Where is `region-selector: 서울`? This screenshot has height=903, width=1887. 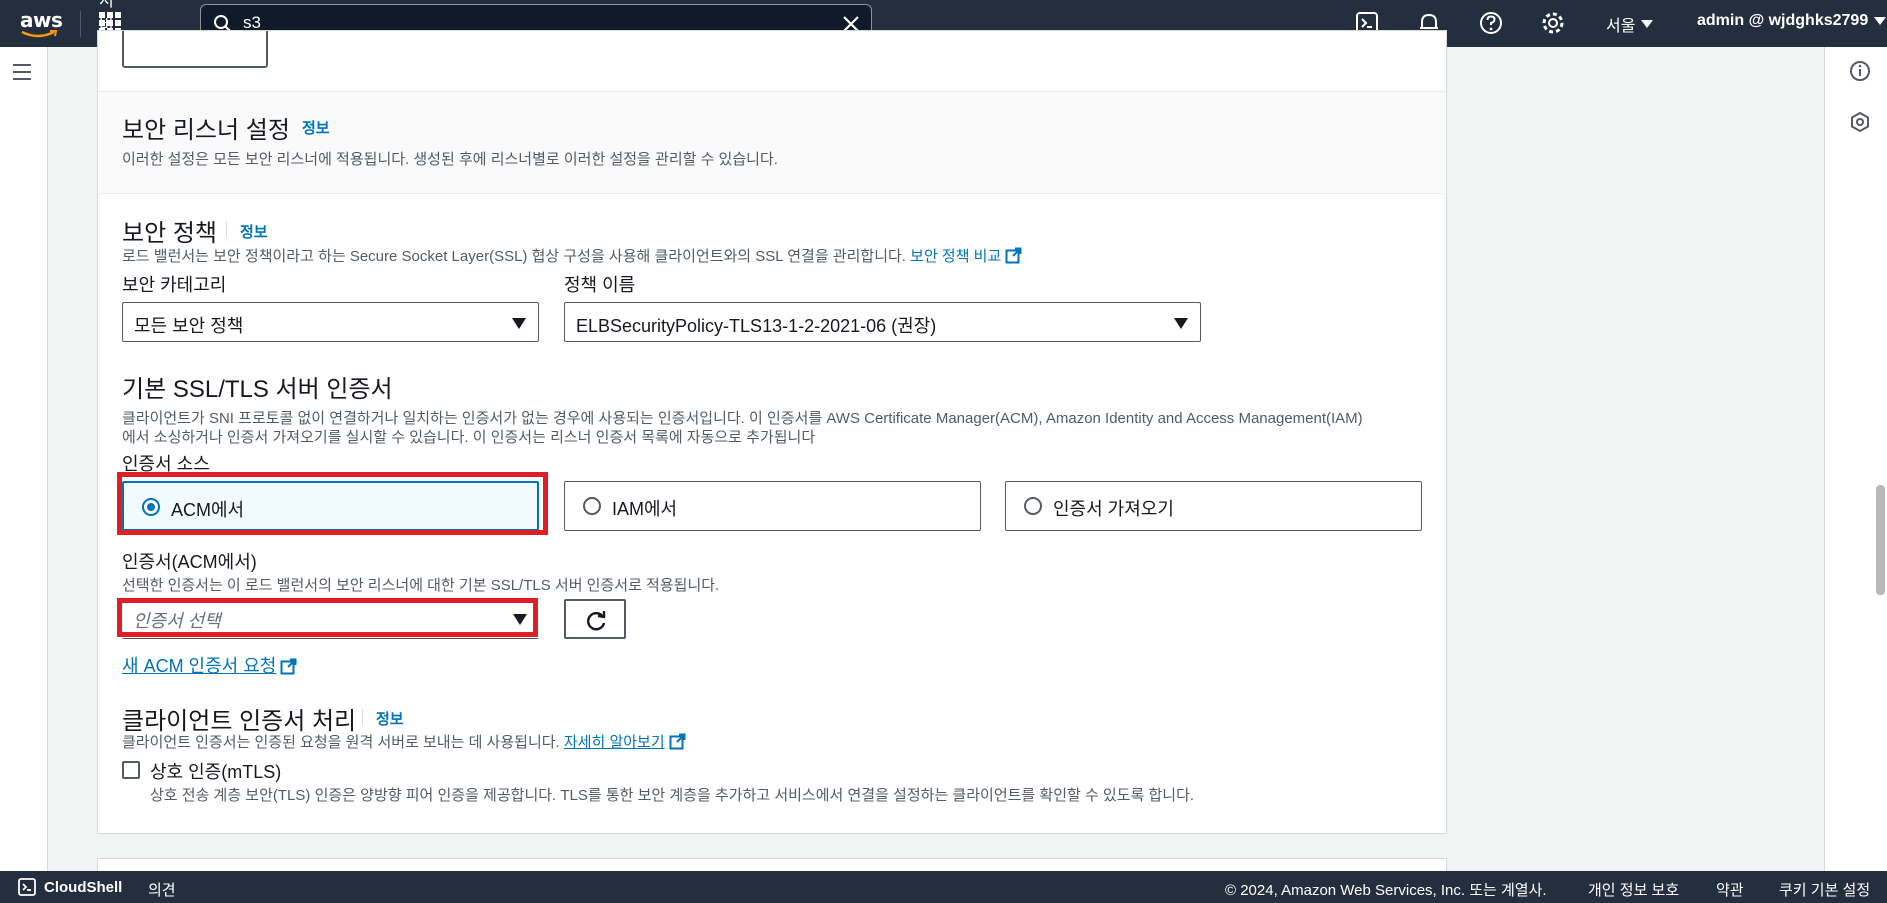
region-selector: 서울 is located at coordinates (1630, 24).